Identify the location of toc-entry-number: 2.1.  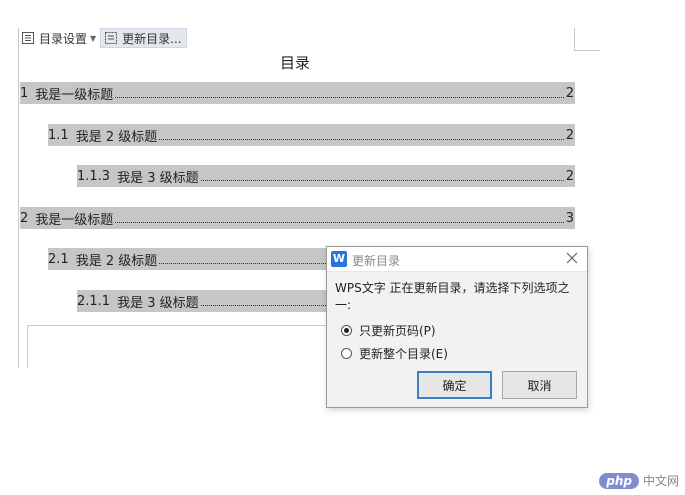
(58, 259).